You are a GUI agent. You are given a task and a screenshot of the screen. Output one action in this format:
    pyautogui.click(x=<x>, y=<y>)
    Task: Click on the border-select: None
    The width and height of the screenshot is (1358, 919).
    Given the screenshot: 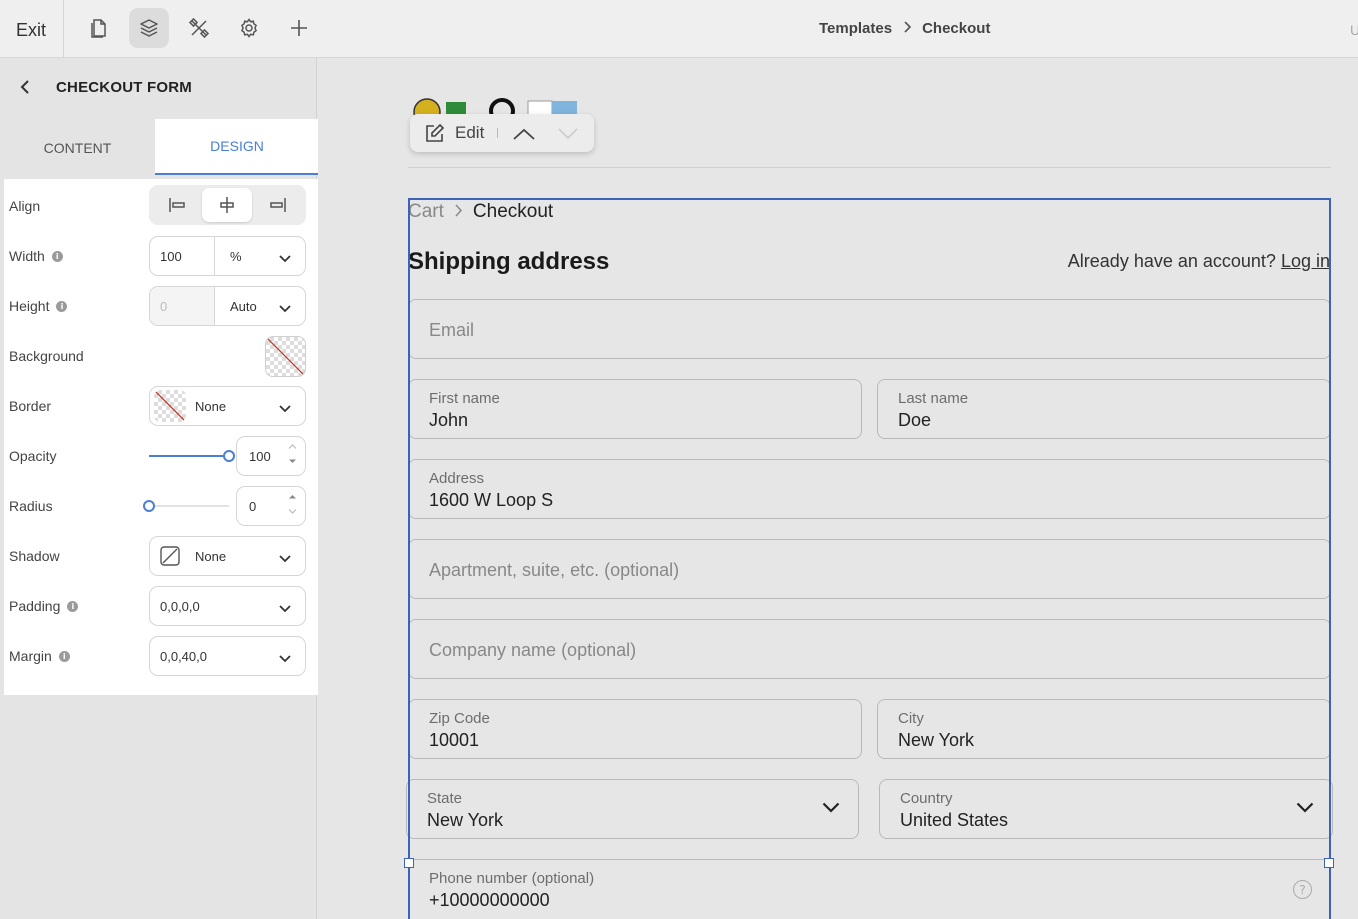 What is the action you would take?
    pyautogui.click(x=227, y=406)
    